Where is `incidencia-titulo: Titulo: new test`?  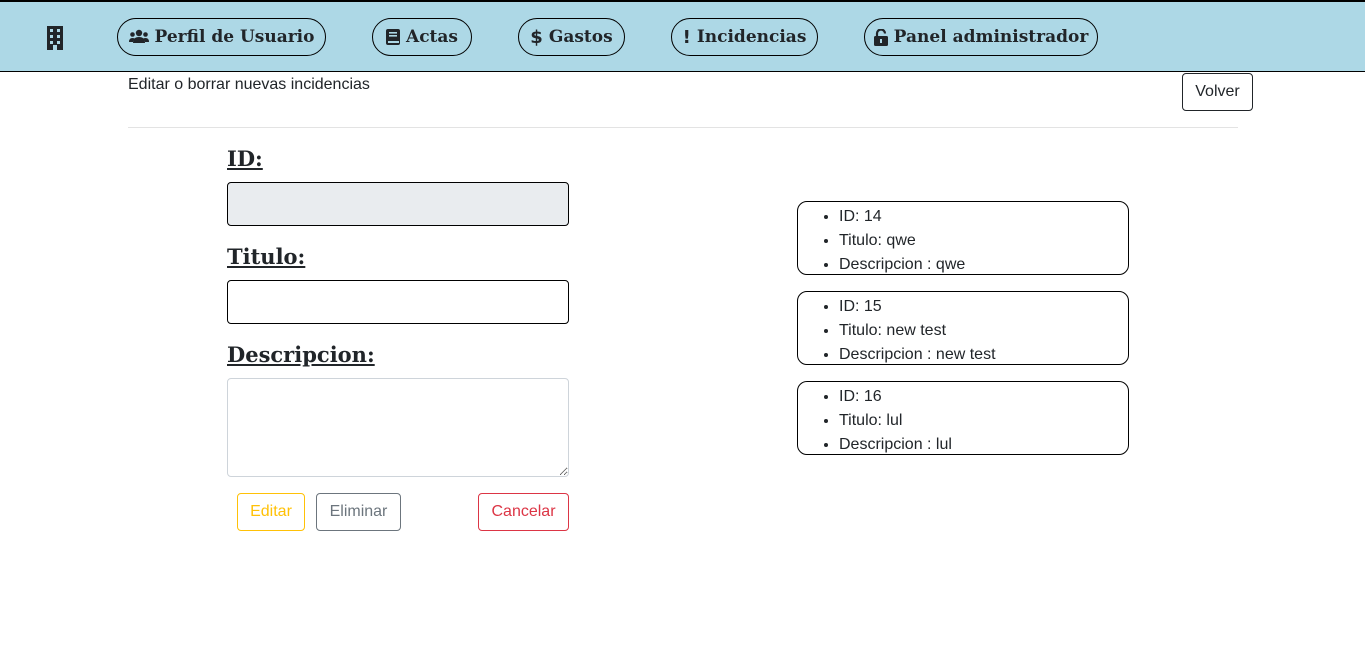 incidencia-titulo: Titulo: new test is located at coordinates (917, 331).